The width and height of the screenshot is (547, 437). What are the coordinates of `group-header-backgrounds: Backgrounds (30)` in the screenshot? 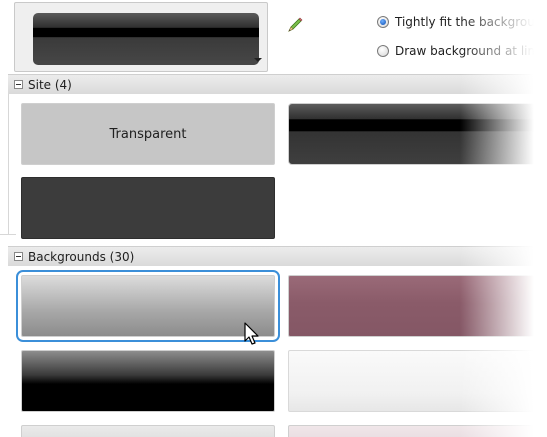 It's located at (277, 256).